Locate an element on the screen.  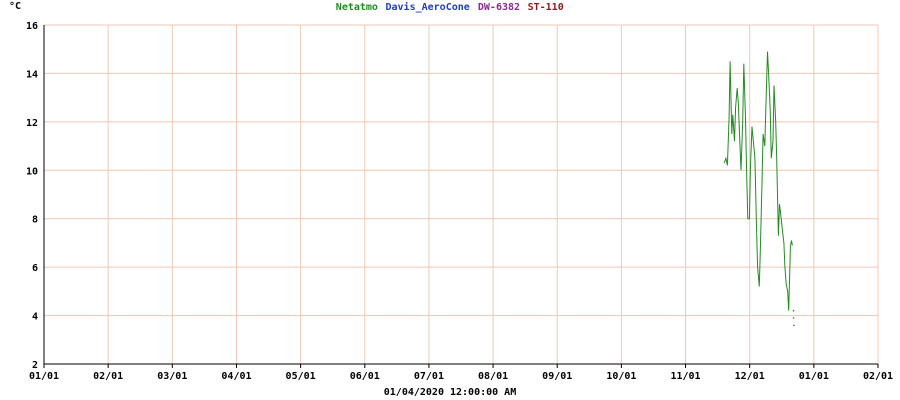
y-axis-ticks: 2 4 6 8 10 12 14 16 is located at coordinates (32, 196).